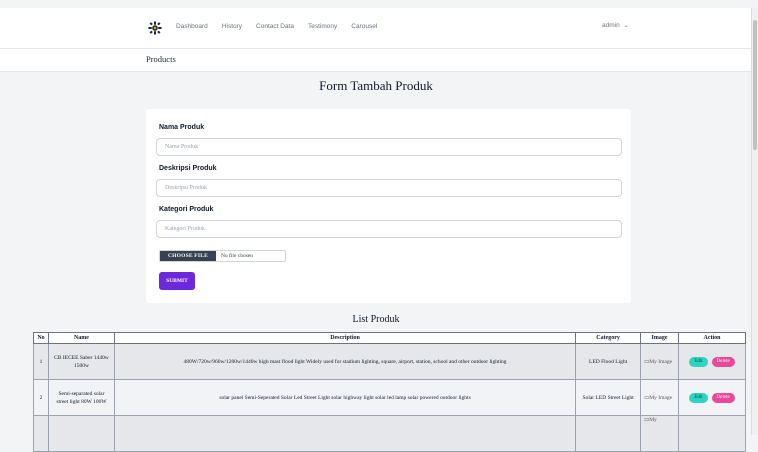 The width and height of the screenshot is (758, 452). Describe the element at coordinates (608, 361) in the screenshot. I see `cell-category: LED Flood Light` at that location.